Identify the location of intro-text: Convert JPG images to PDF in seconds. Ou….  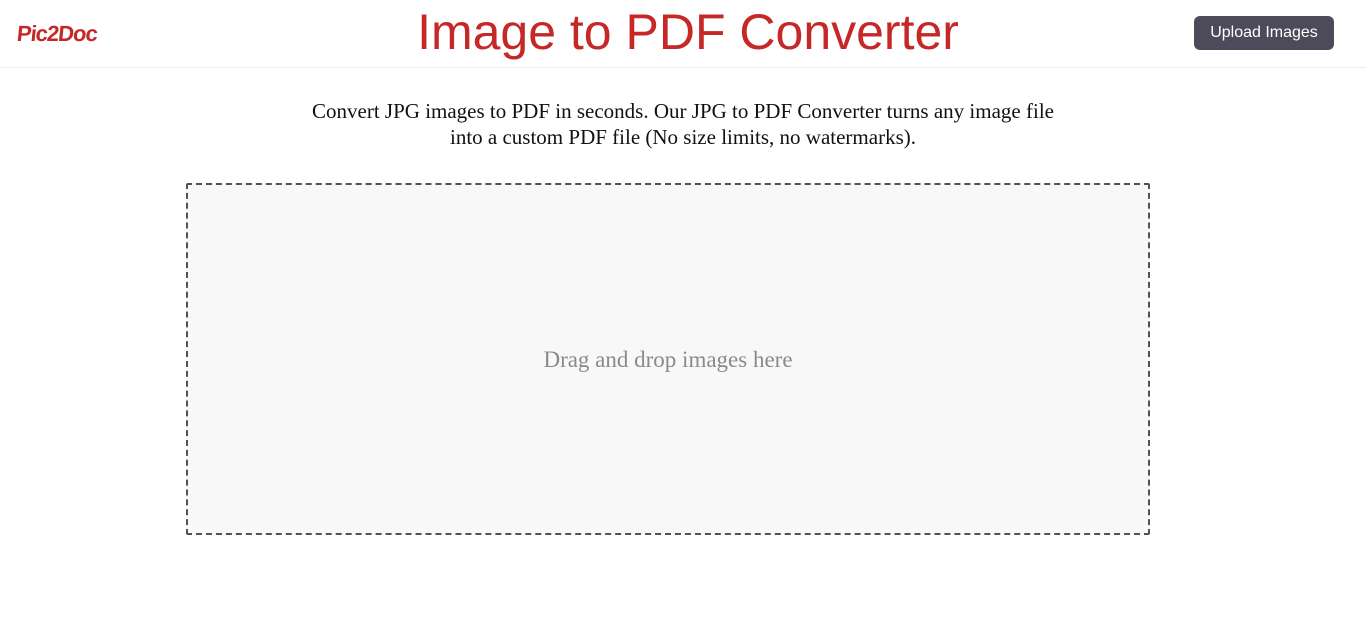
(683, 124).